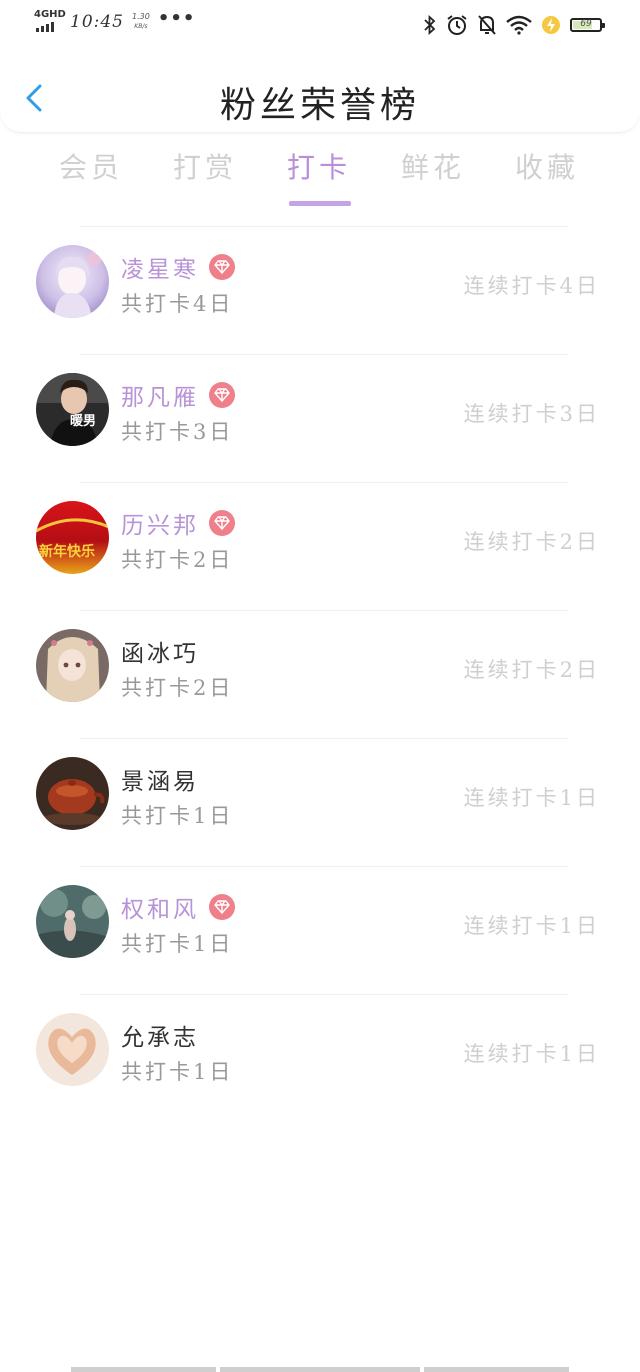 The height and width of the screenshot is (1372, 640). I want to click on network-type: 4GHD, so click(50, 14).